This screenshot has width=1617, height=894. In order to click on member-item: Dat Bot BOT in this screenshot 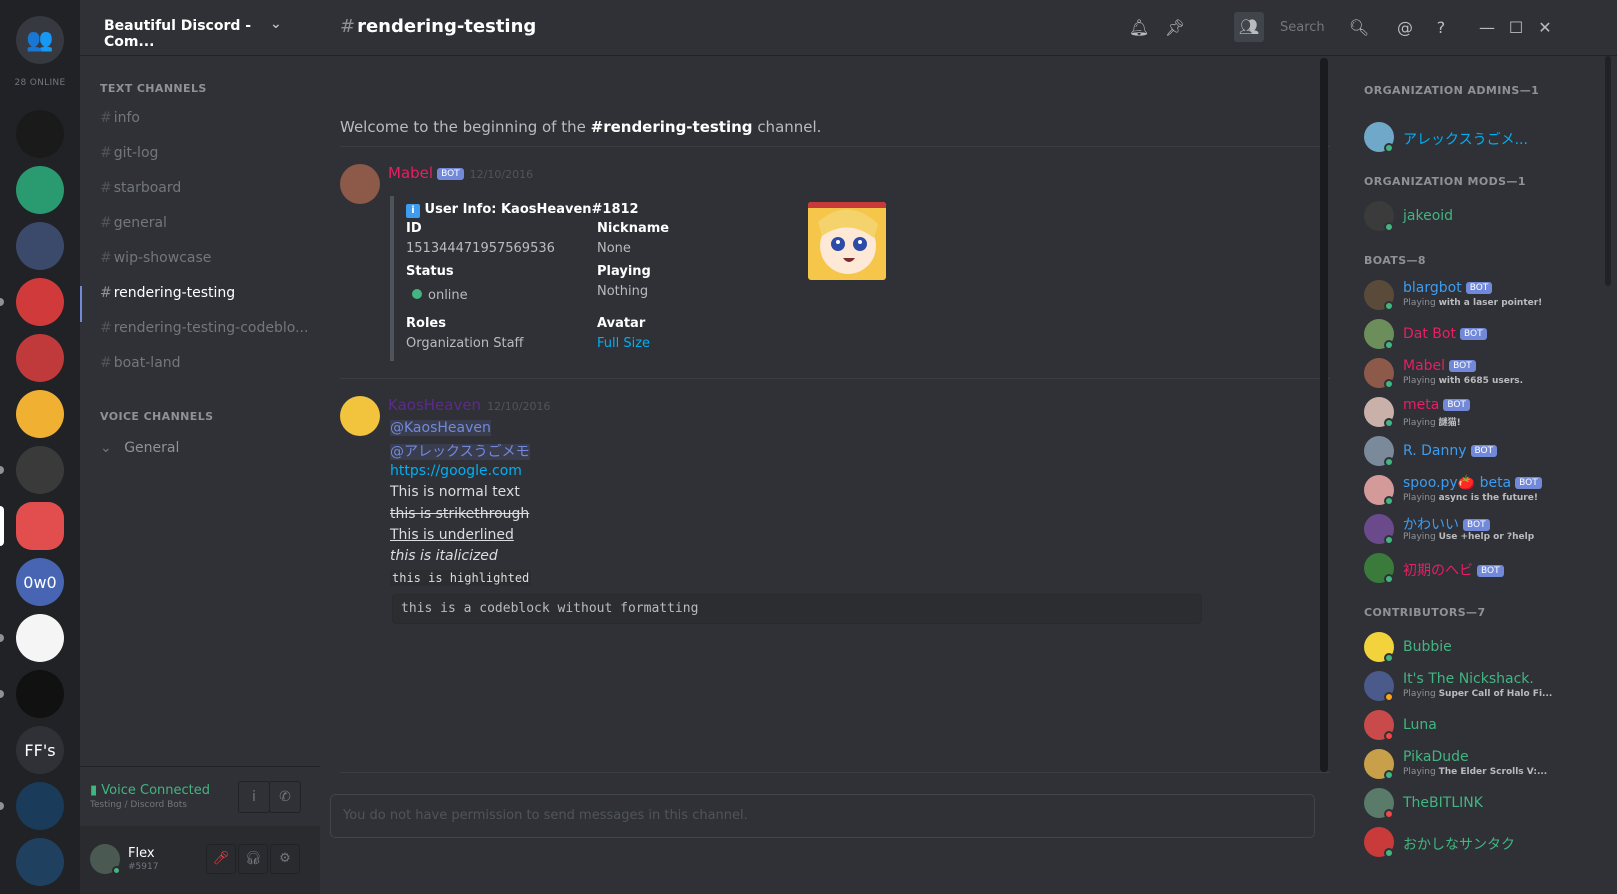, I will do `click(1484, 335)`.